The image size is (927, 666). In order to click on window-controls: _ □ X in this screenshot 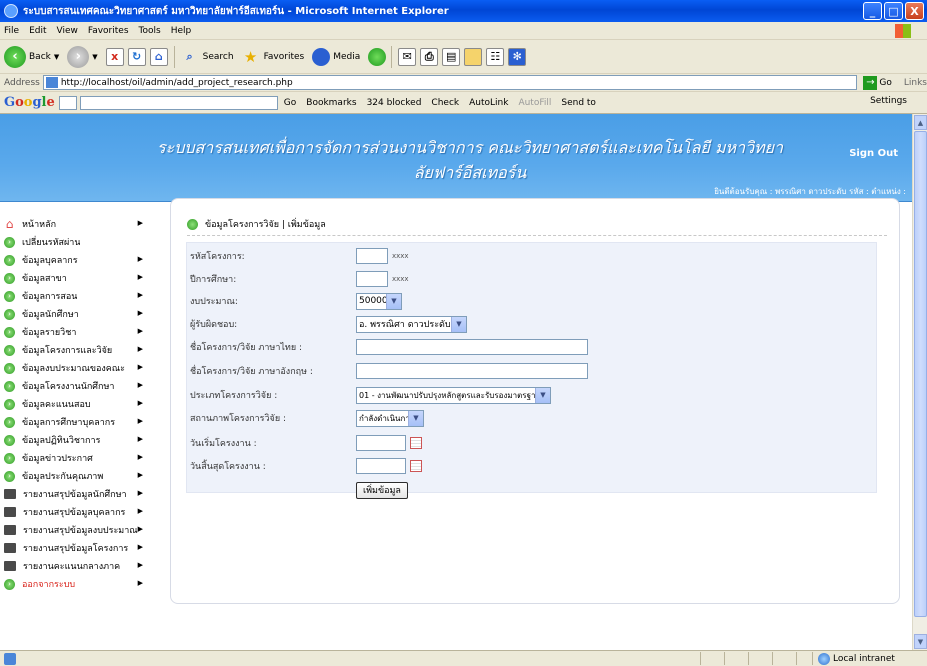, I will do `click(893, 11)`.